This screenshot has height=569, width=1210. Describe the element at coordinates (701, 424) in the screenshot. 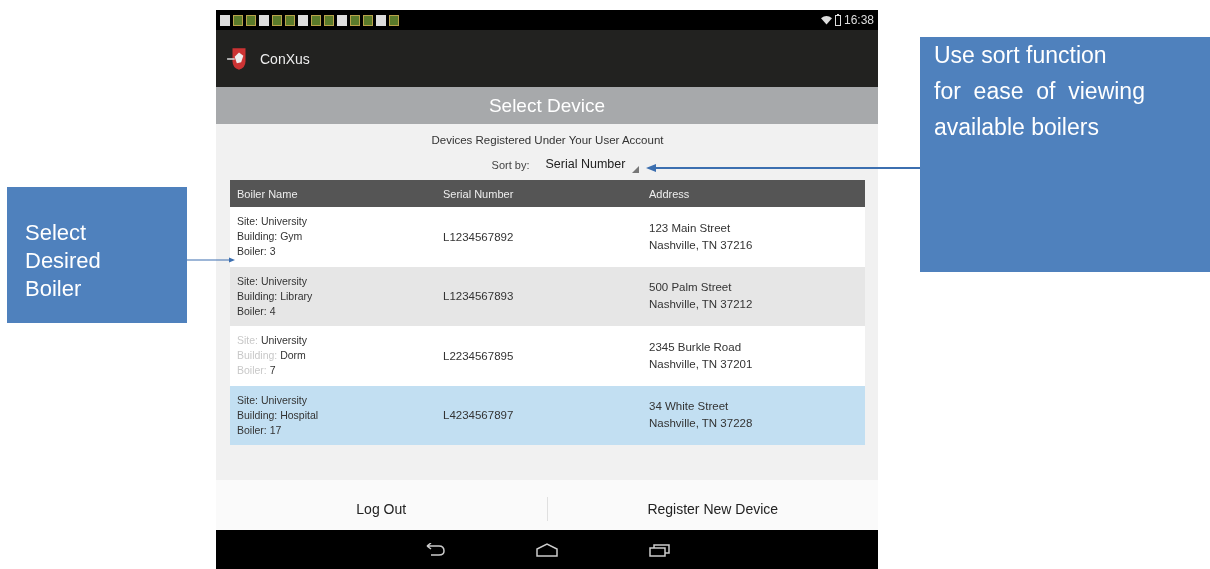

I see `address-line: Nashville, TN 37228` at that location.